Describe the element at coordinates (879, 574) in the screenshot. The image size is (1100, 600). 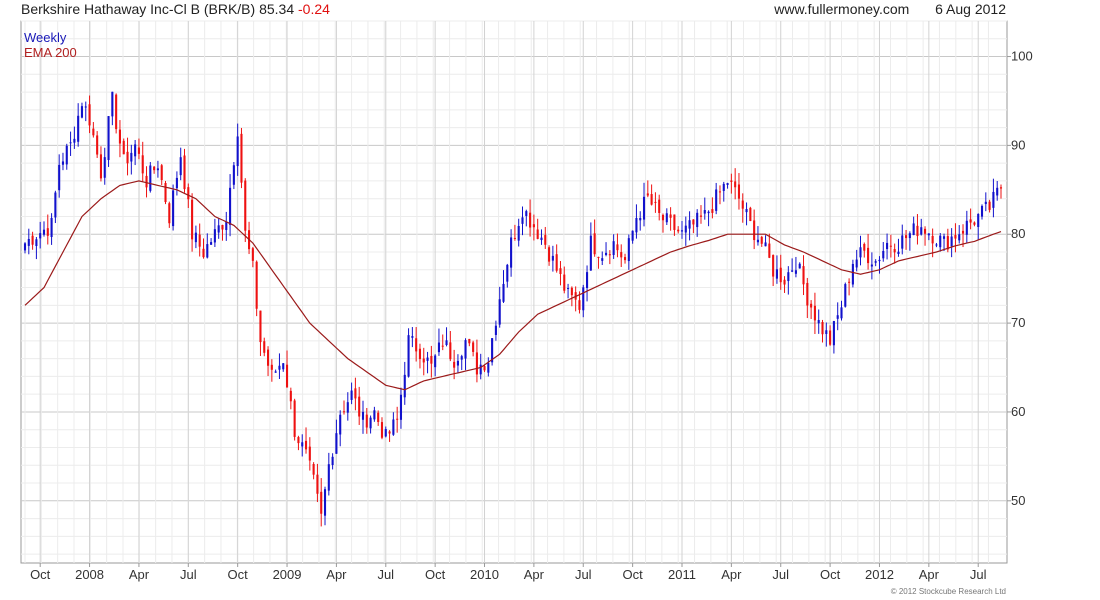
I see `x-tick-label: 2012` at that location.